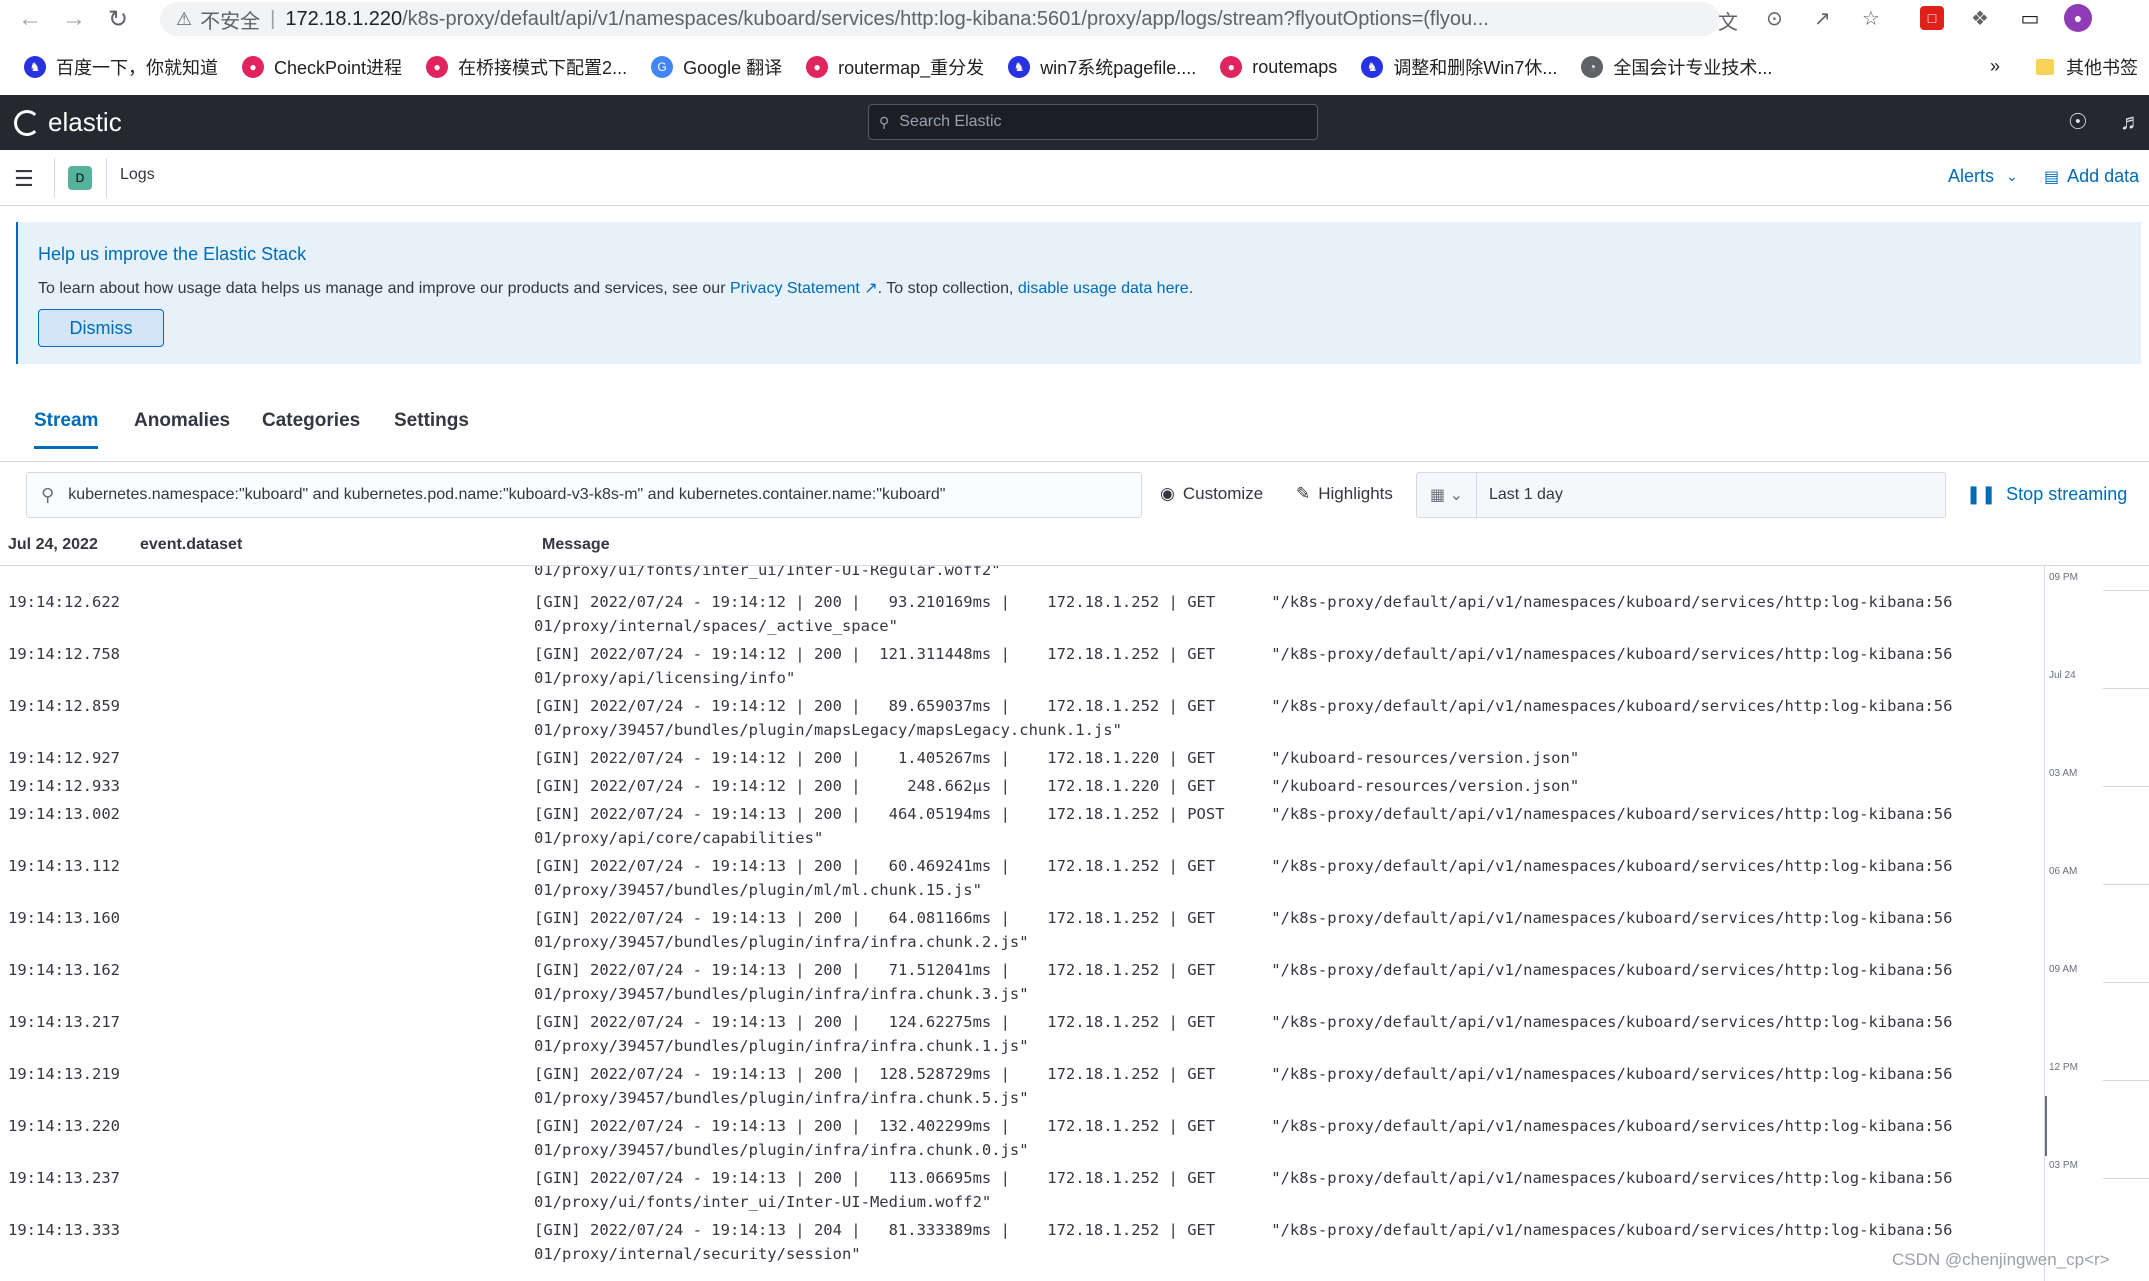  What do you see at coordinates (66, 429) in the screenshot?
I see `tab-stream: Stream` at bounding box center [66, 429].